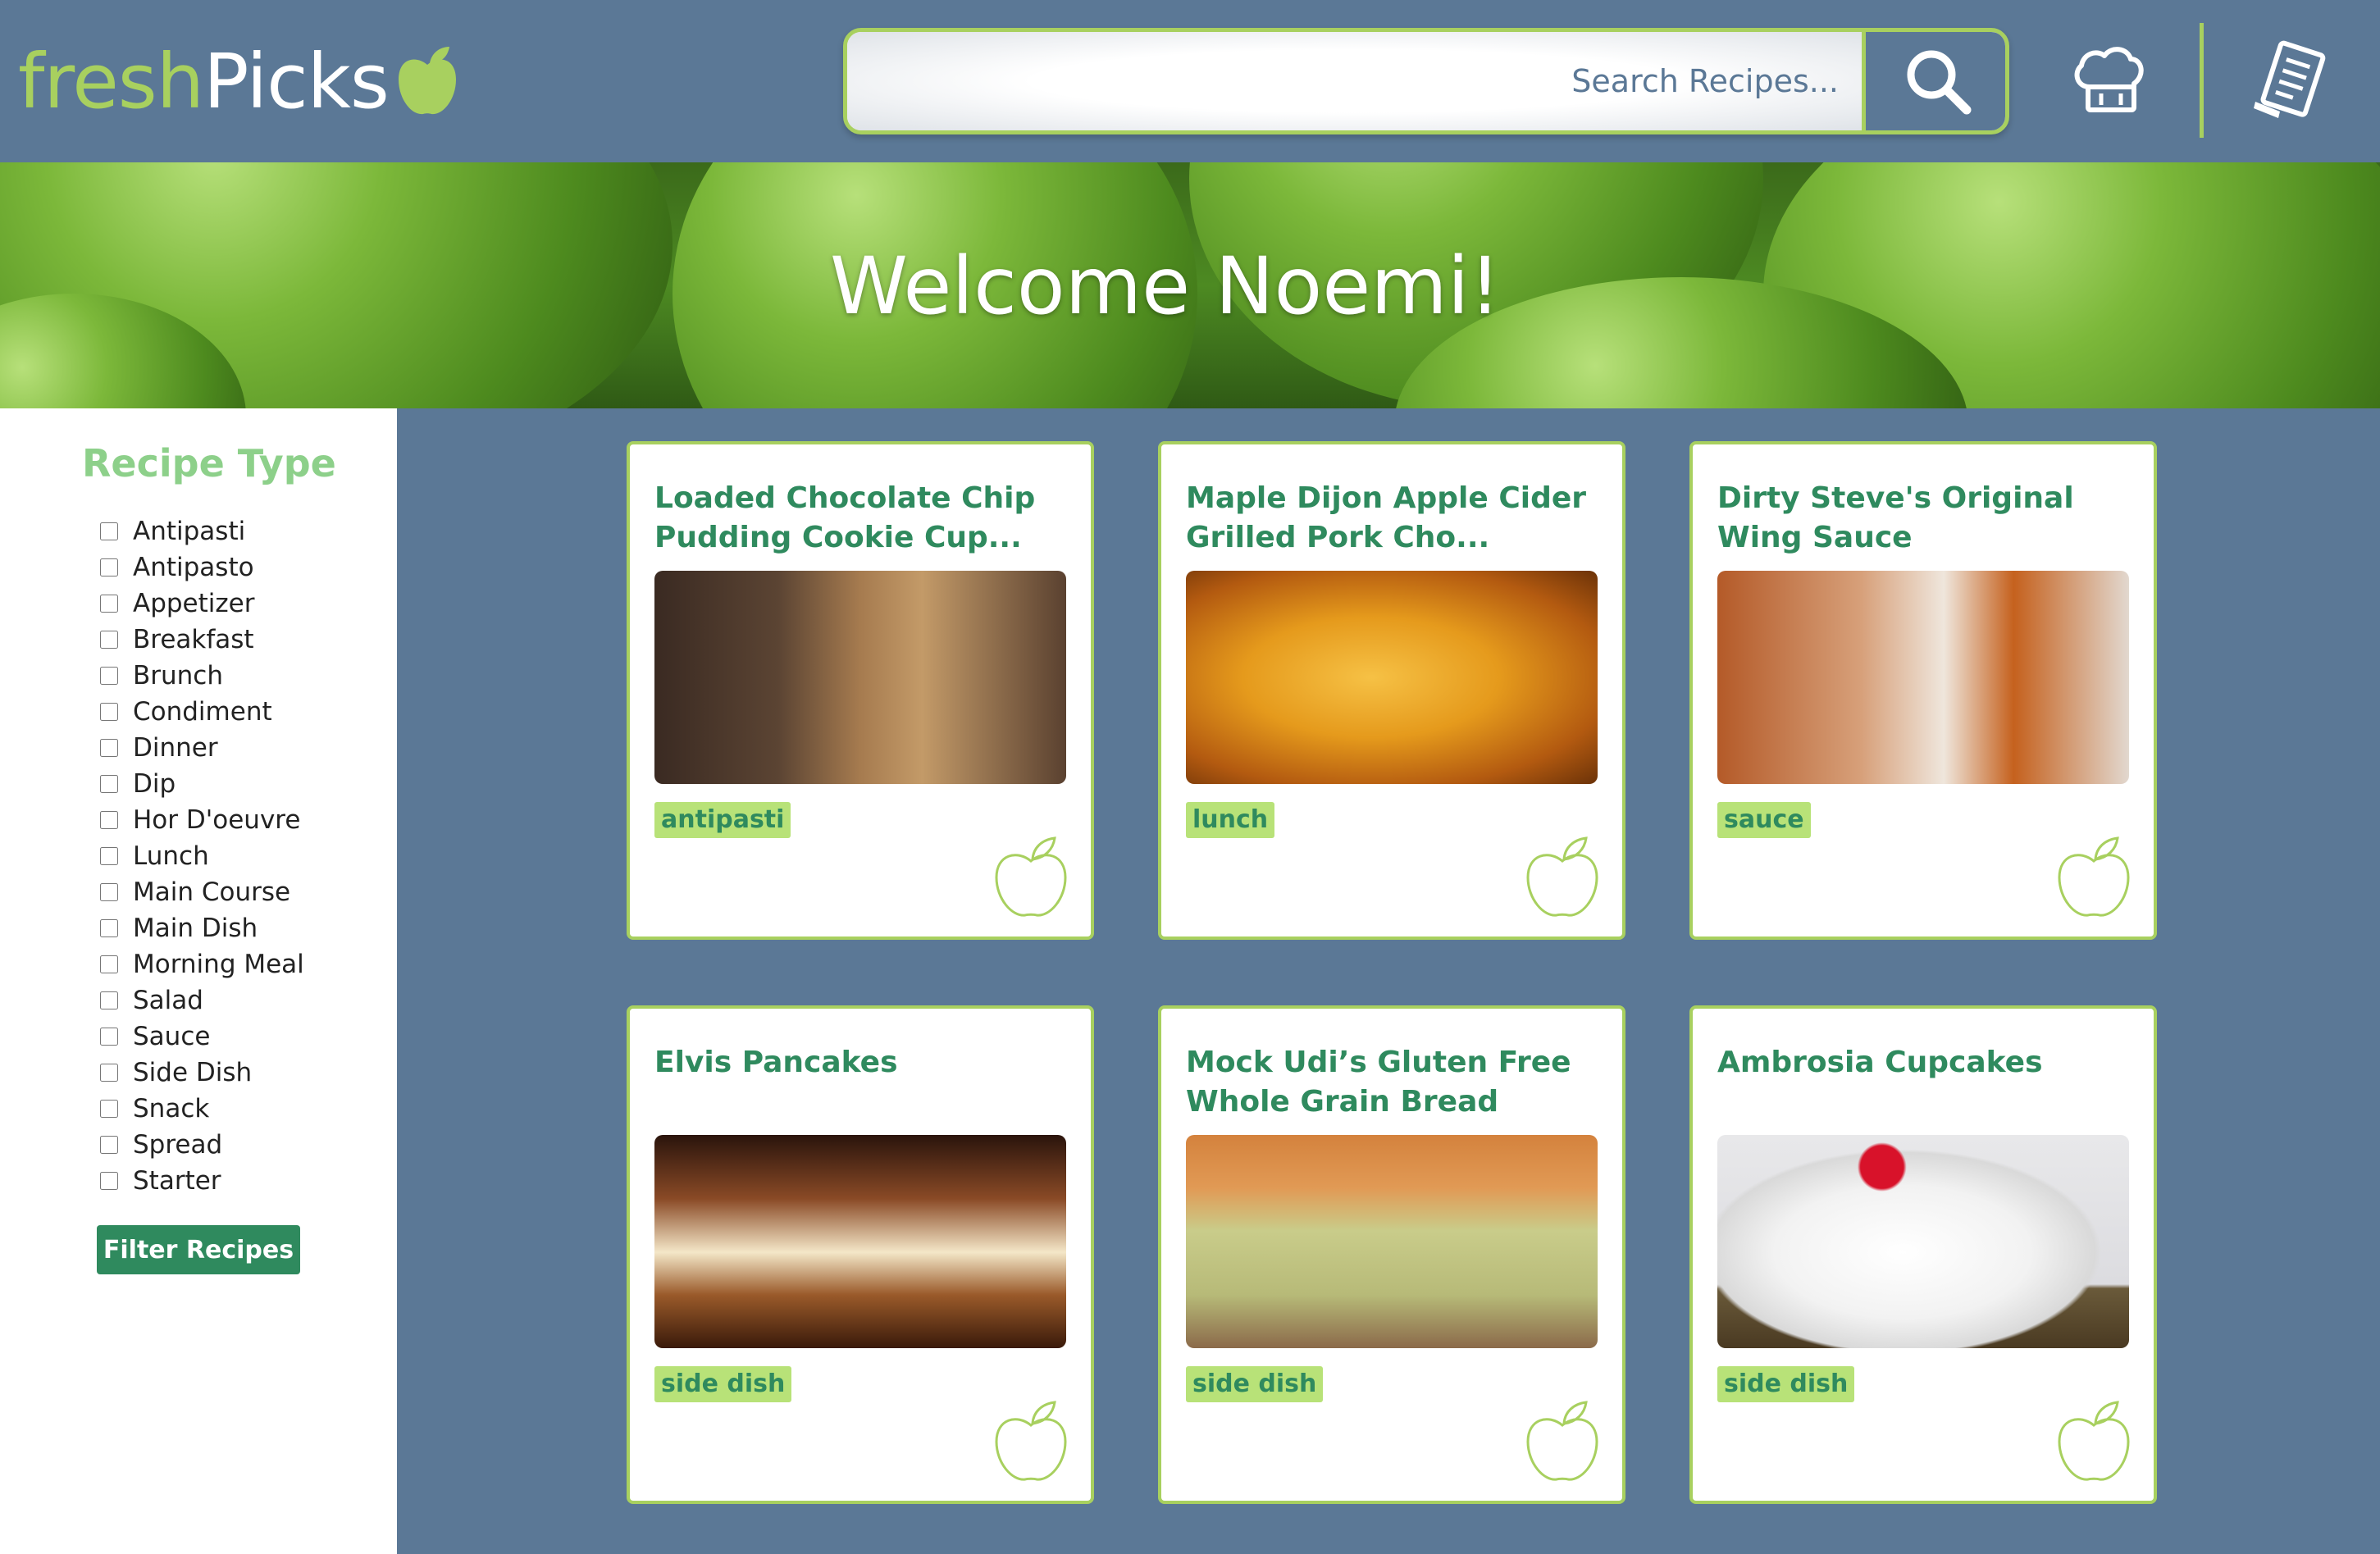  What do you see at coordinates (1395, 1083) in the screenshot?
I see `recipe-title: Mock Udi’s Gluten Free Whole Grain Bread` at bounding box center [1395, 1083].